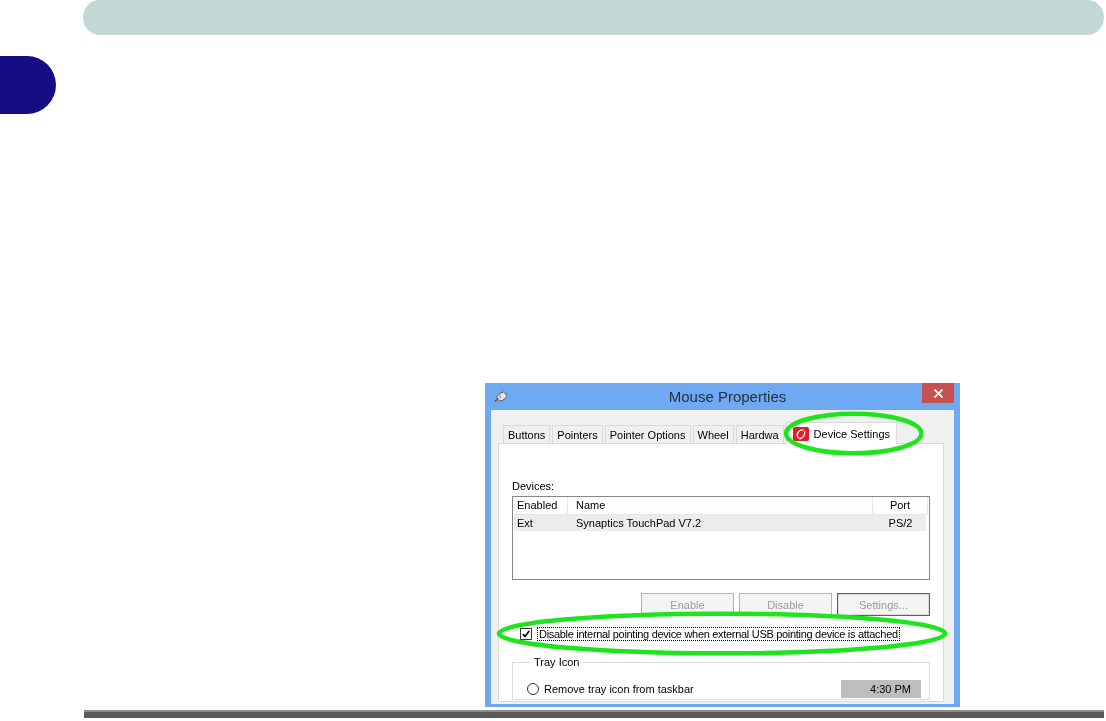 The image size is (1106, 721). What do you see at coordinates (713, 434) in the screenshot?
I see `tab: Wheel` at bounding box center [713, 434].